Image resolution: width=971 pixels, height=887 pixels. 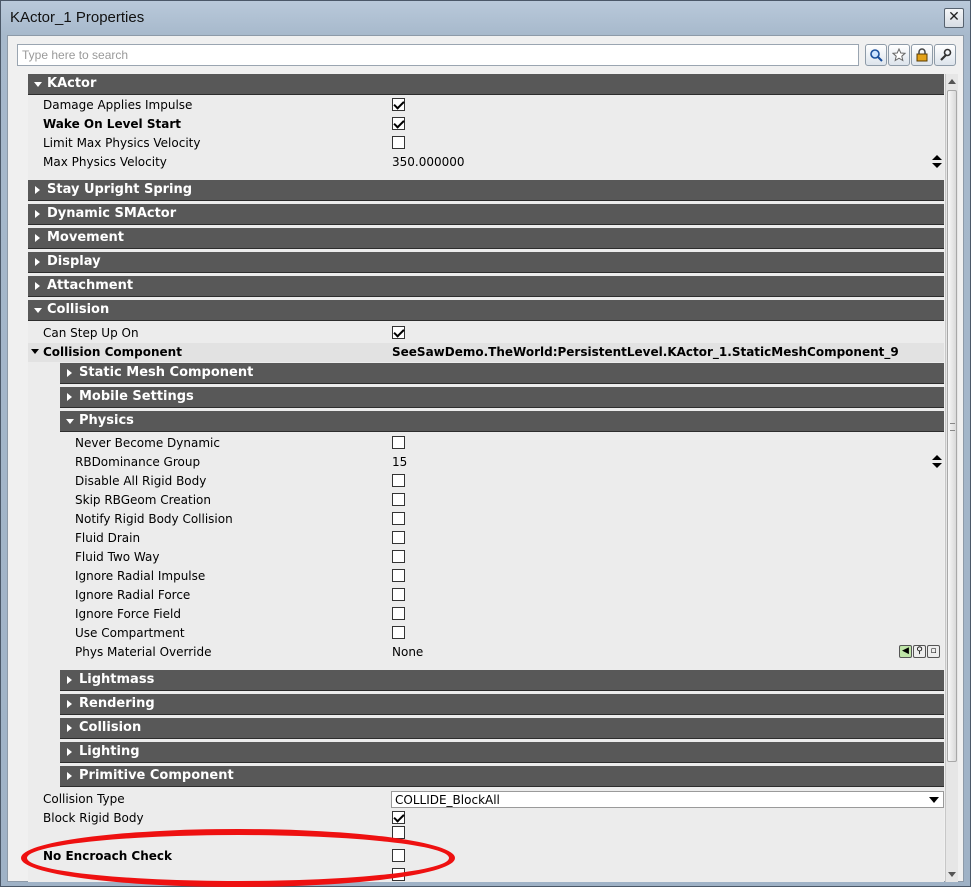 What do you see at coordinates (438, 55) in the screenshot?
I see `search-input` at bounding box center [438, 55].